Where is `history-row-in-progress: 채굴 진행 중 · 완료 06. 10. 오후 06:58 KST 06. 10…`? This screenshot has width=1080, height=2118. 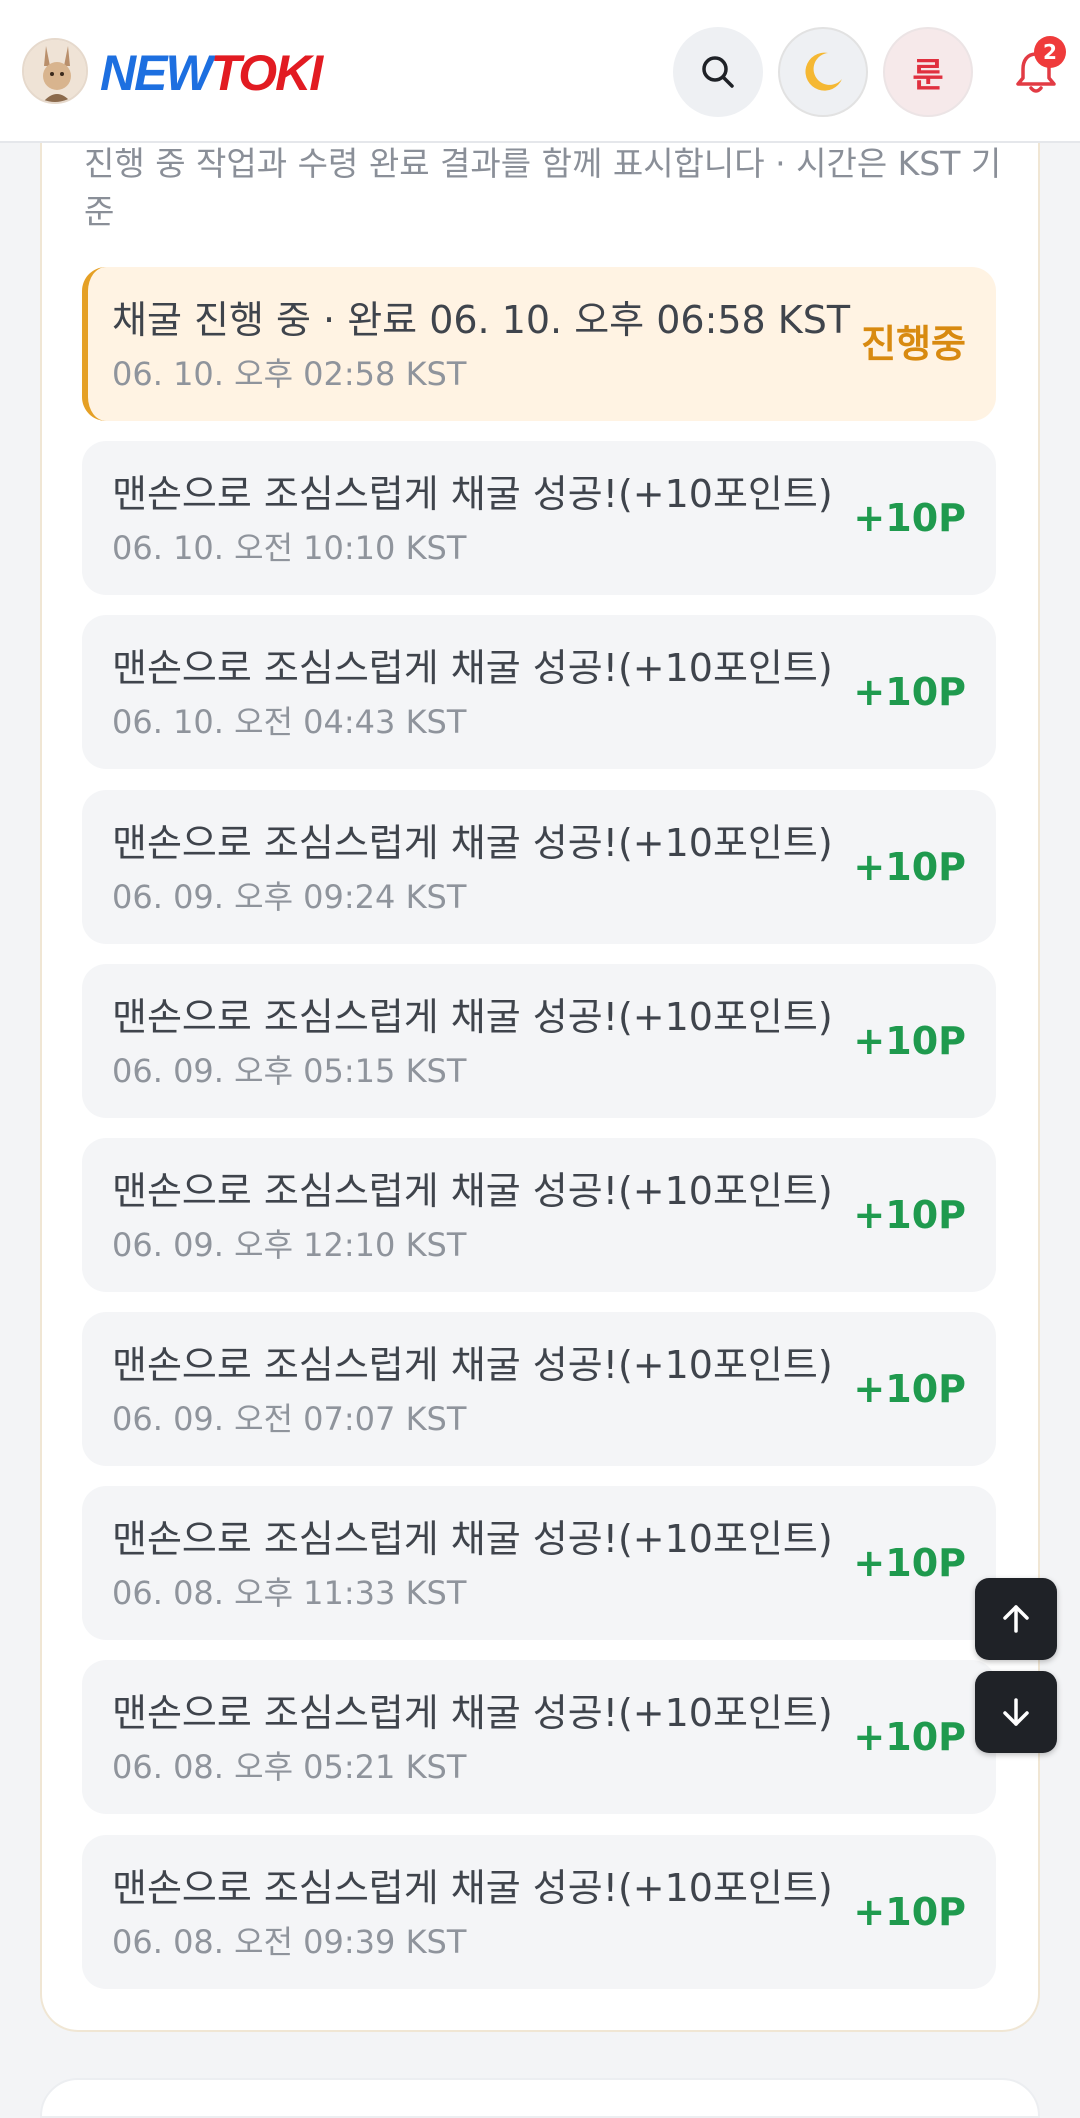 history-row-in-progress: 채굴 진행 중 · 완료 06. 10. 오후 06:58 KST 06. 10… is located at coordinates (539, 344).